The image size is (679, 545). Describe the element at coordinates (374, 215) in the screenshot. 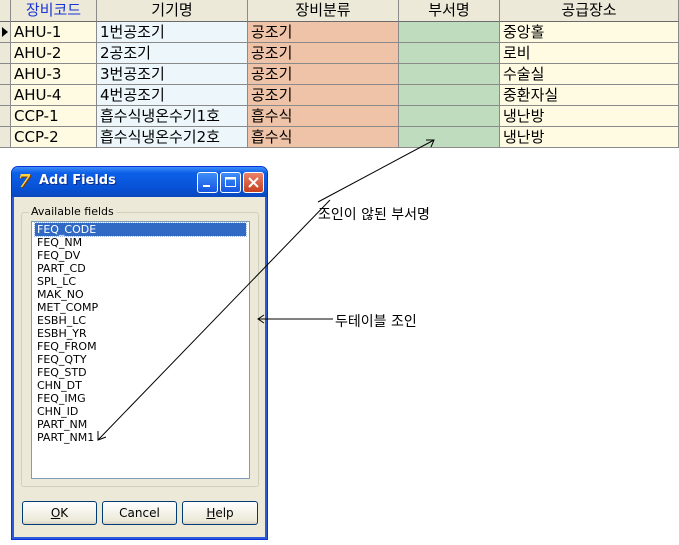

I see `annotation-unjoined-dept: 조인이 않된 부서명` at that location.